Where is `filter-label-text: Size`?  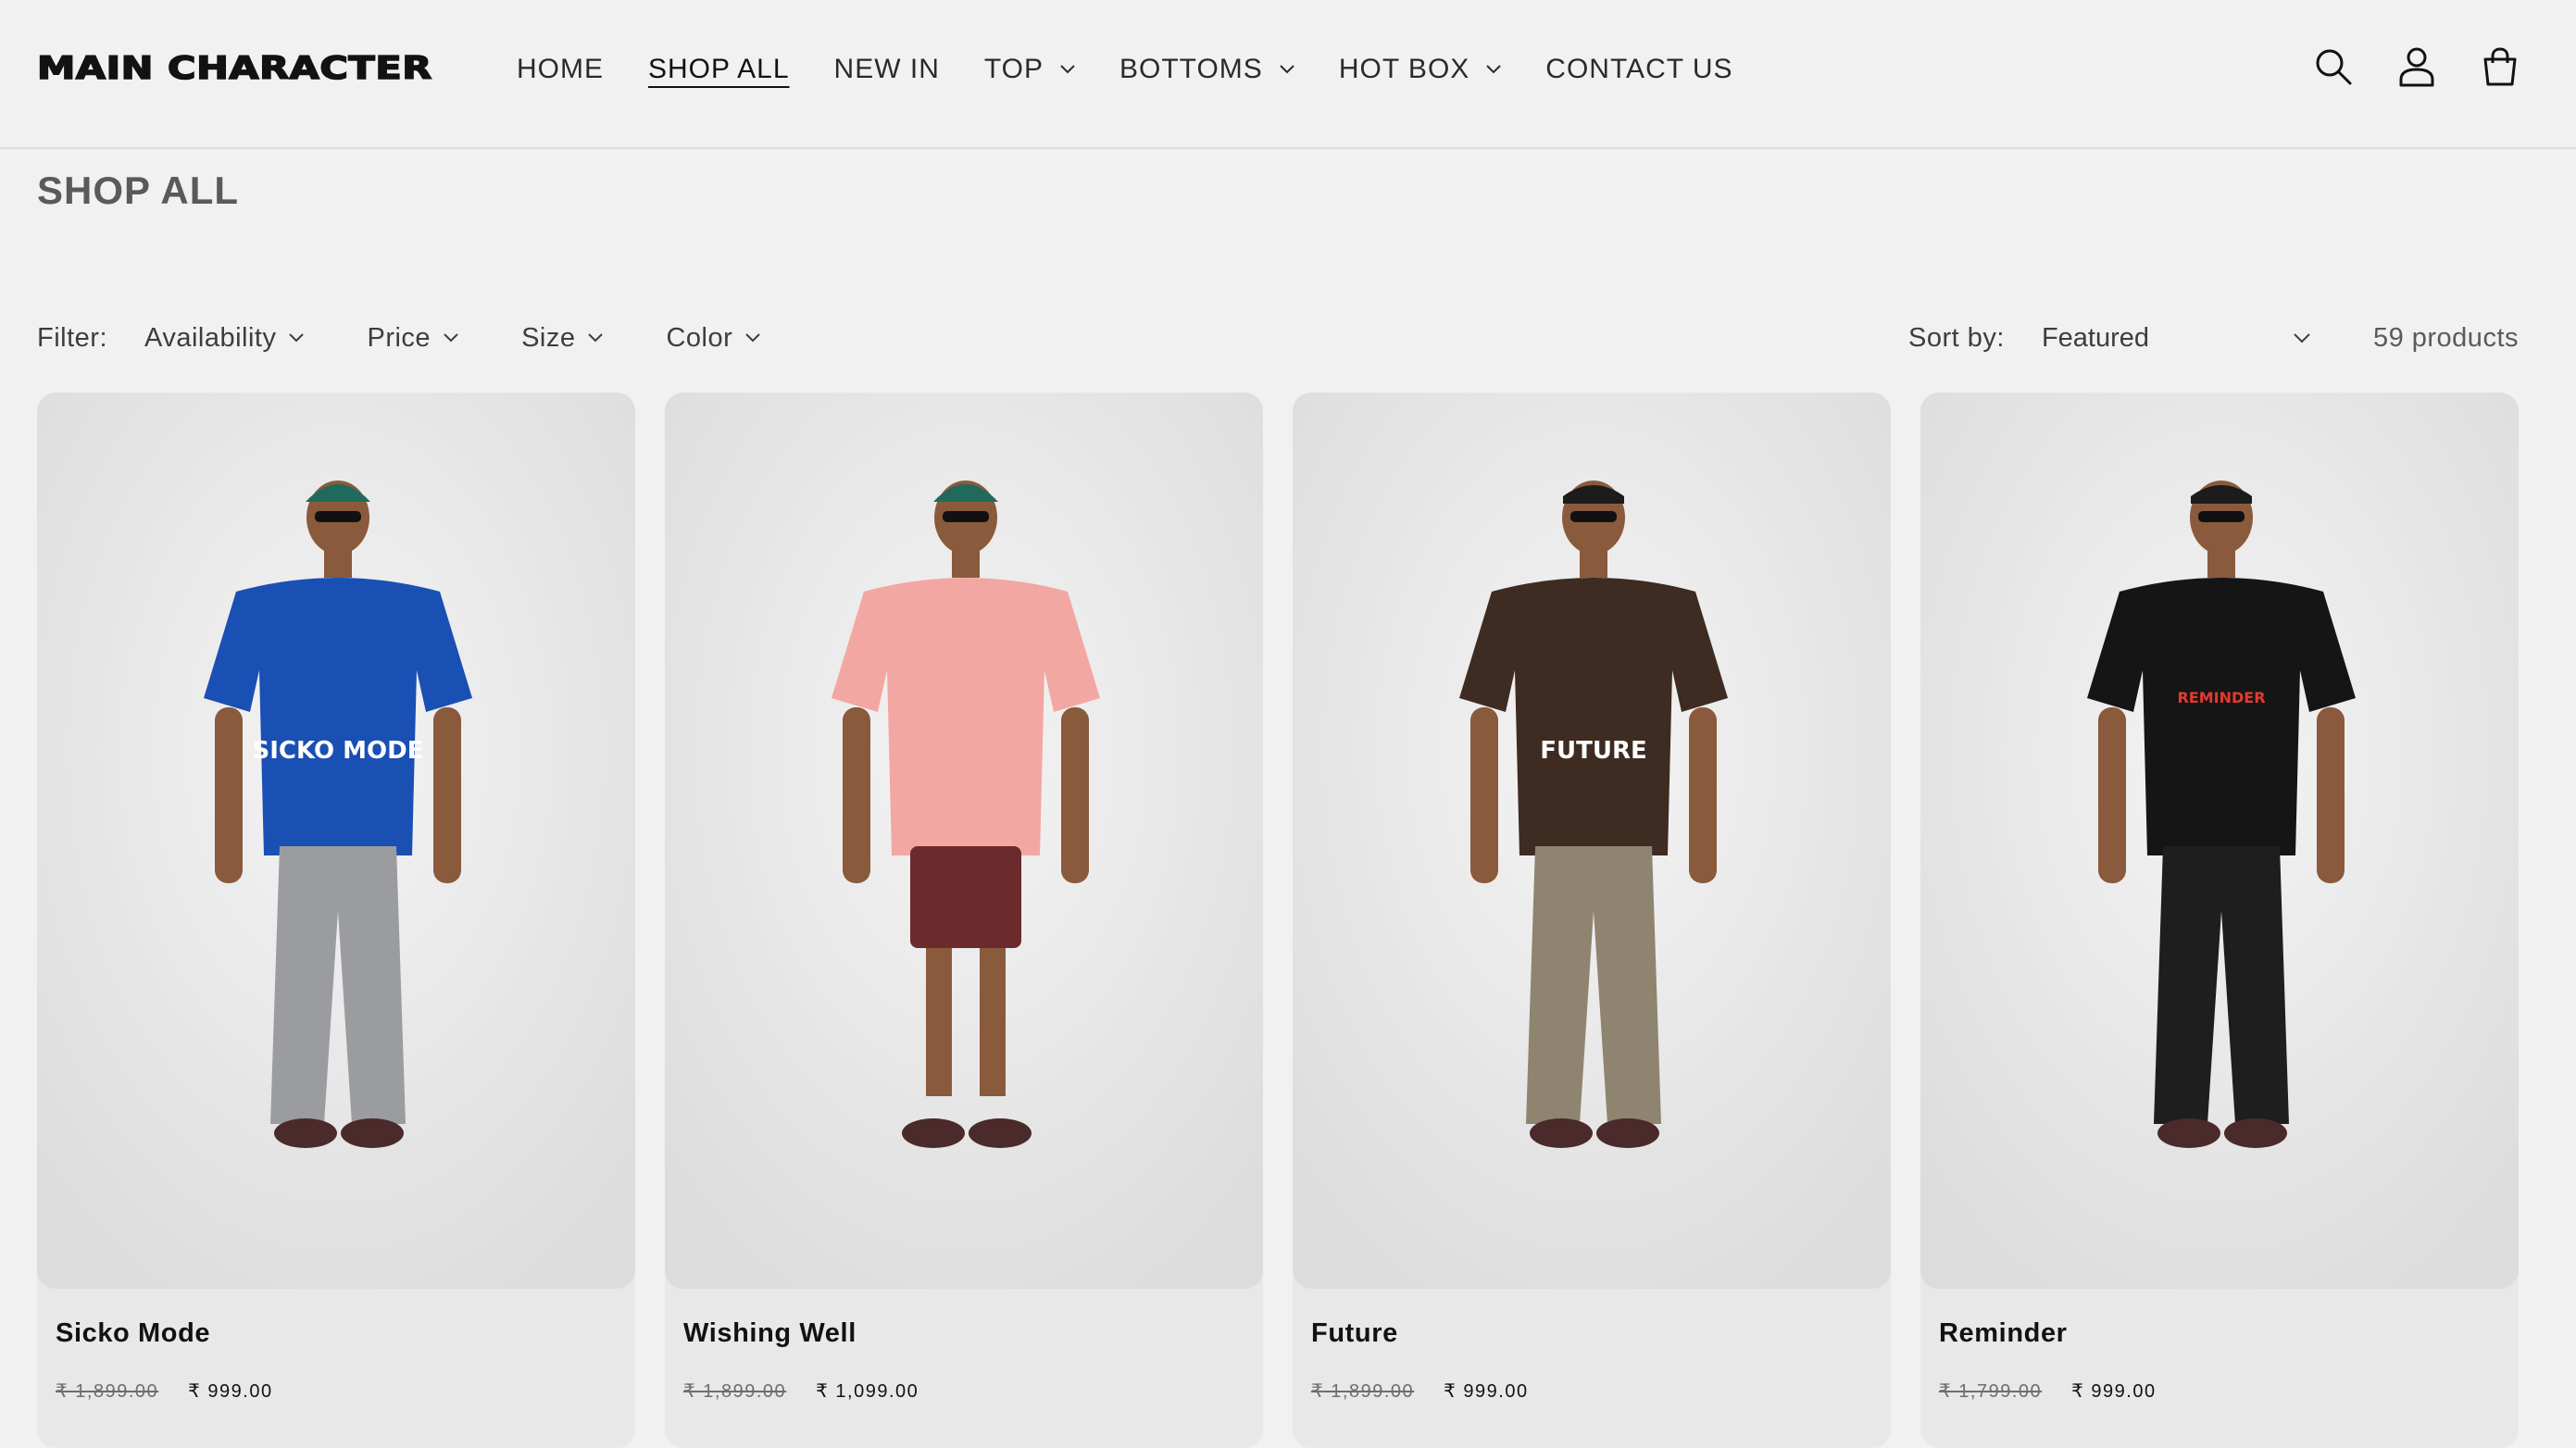 filter-label-text: Size is located at coordinates (548, 337).